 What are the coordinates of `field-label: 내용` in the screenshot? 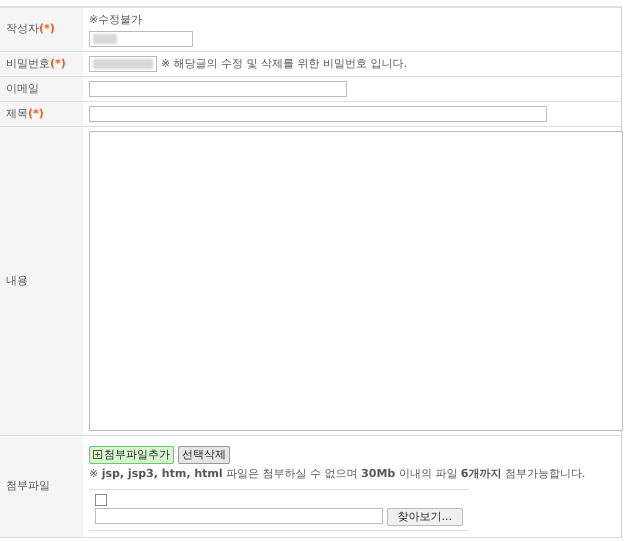 It's located at (17, 280).